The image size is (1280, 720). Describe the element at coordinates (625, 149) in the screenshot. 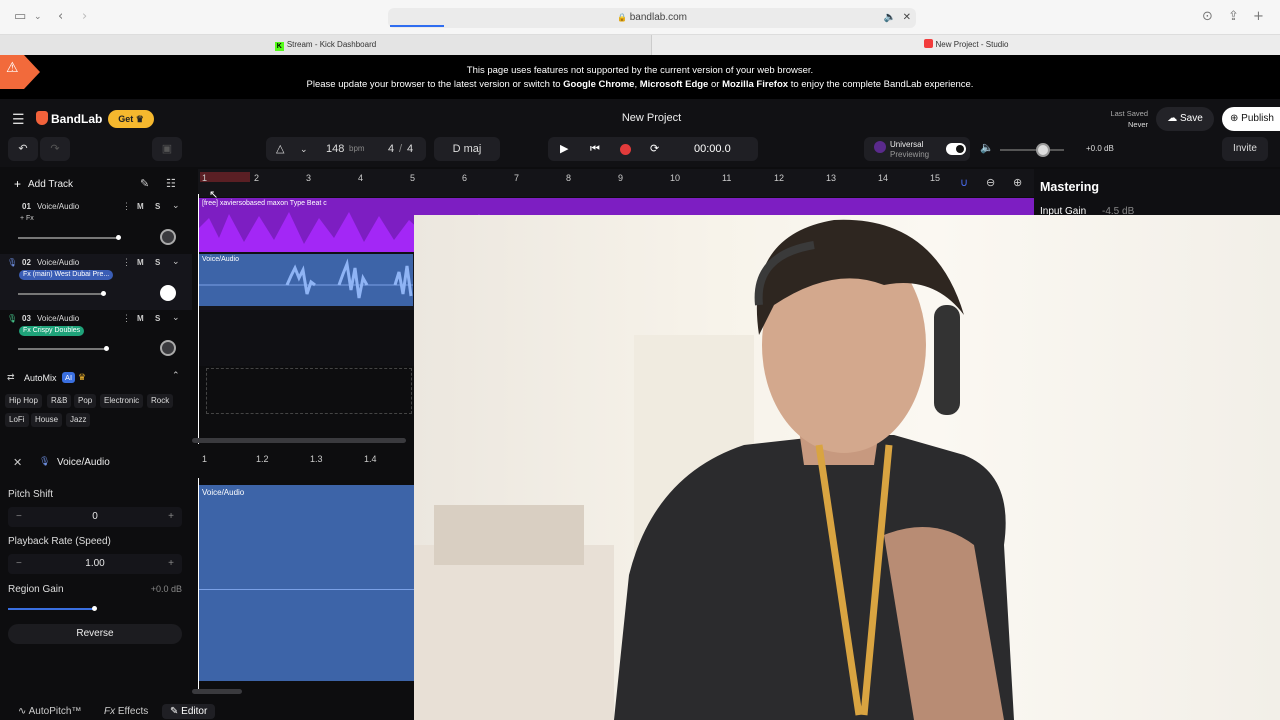

I see `record-icon` at that location.